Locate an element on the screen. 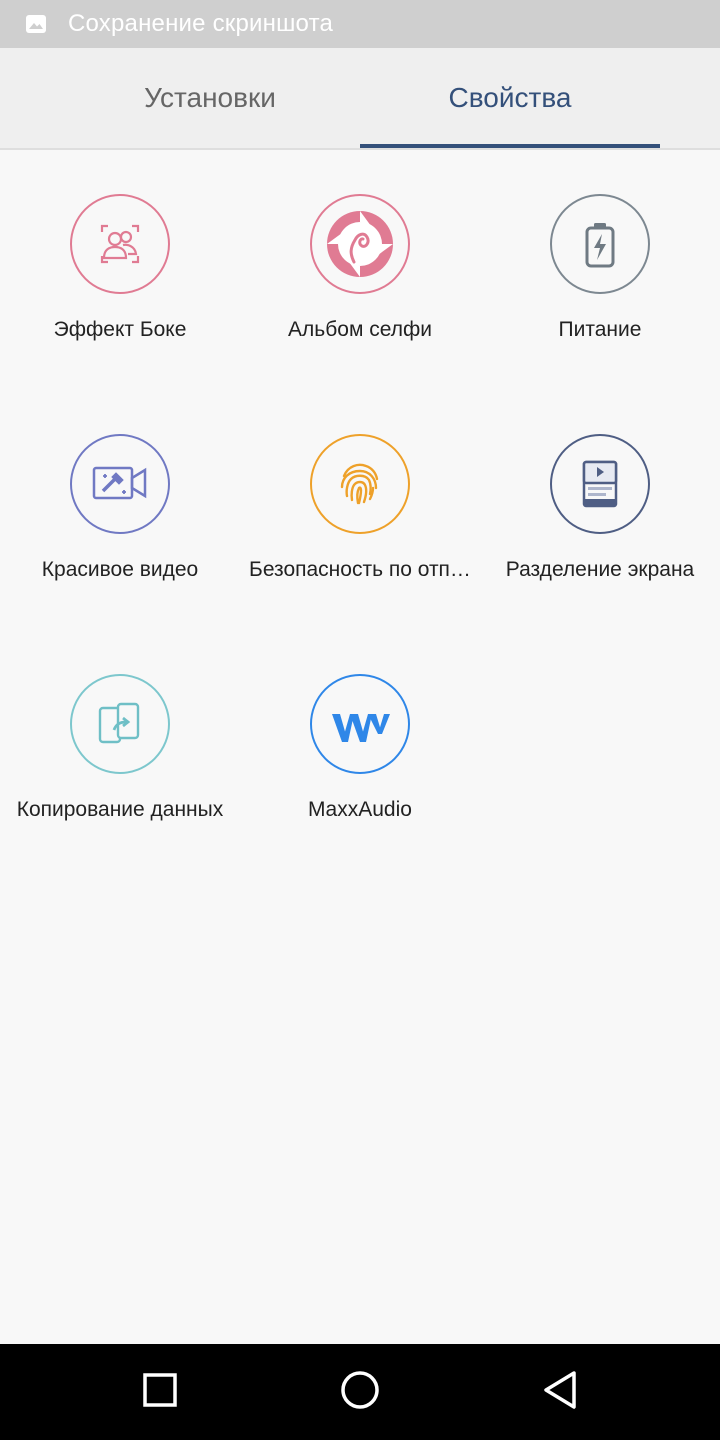 The image size is (720, 1440). feature-selfie-album: Альбом селфи is located at coordinates (360, 294).